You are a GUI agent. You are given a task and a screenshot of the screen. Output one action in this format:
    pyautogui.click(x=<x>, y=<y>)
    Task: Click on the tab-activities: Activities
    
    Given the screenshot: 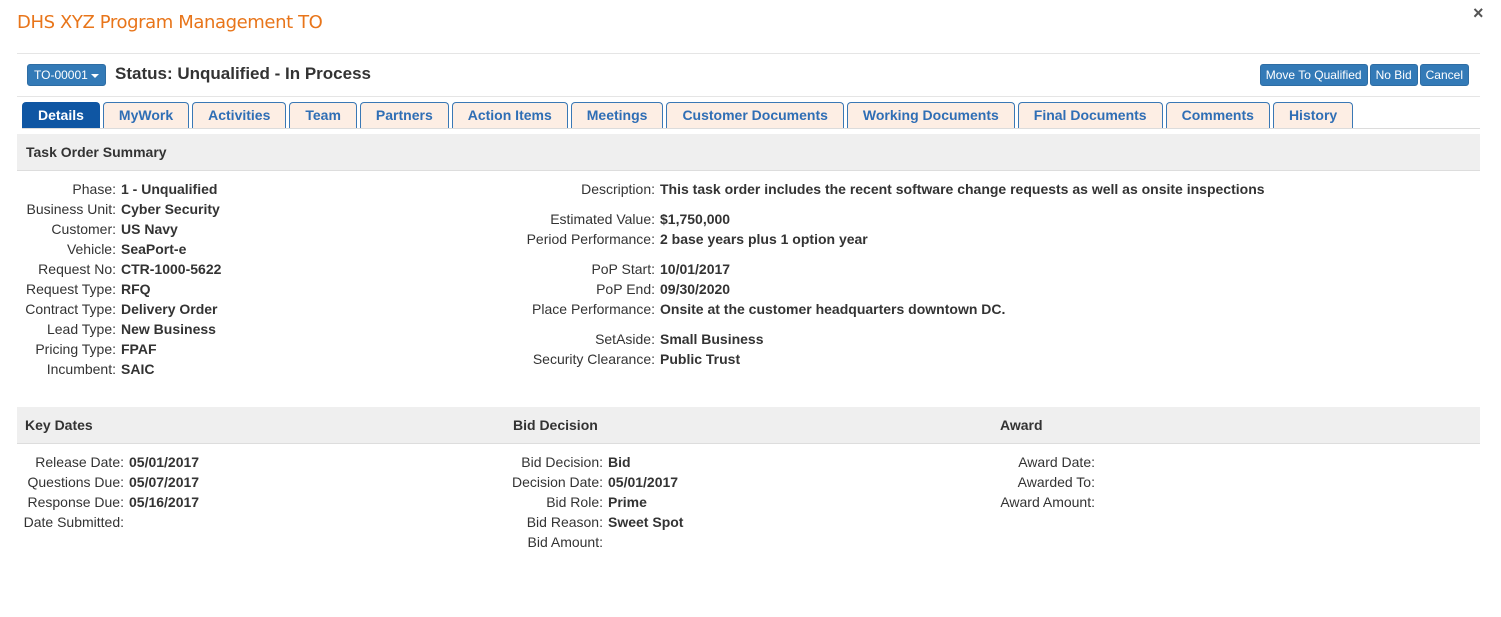 What is the action you would take?
    pyautogui.click(x=239, y=115)
    